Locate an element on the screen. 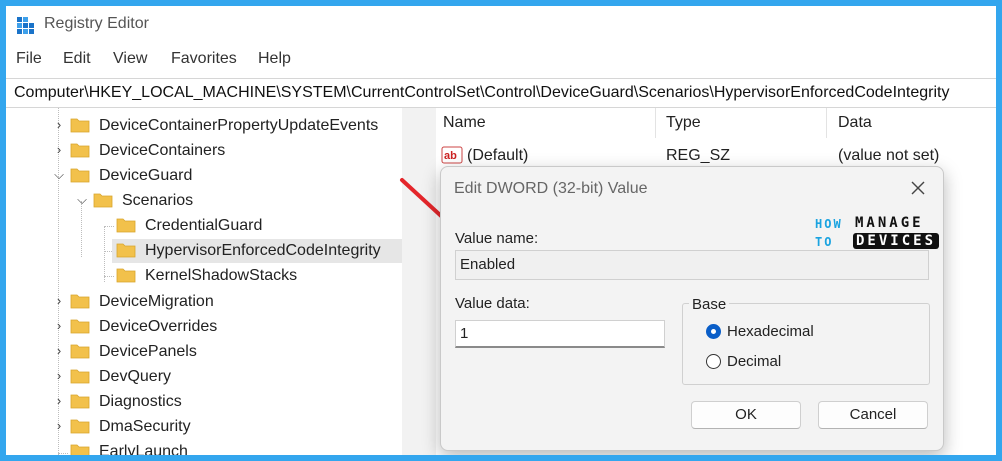 The width and height of the screenshot is (1002, 461). decimal-radio is located at coordinates (713, 361).